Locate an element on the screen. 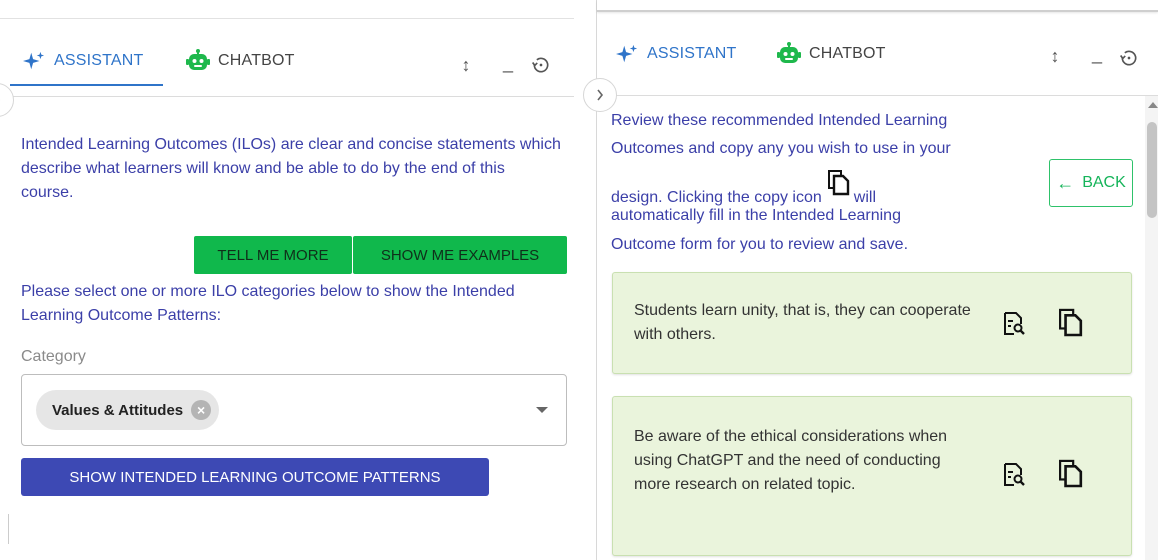 The width and height of the screenshot is (1158, 560). top-edge is located at coordinates (877, 6).